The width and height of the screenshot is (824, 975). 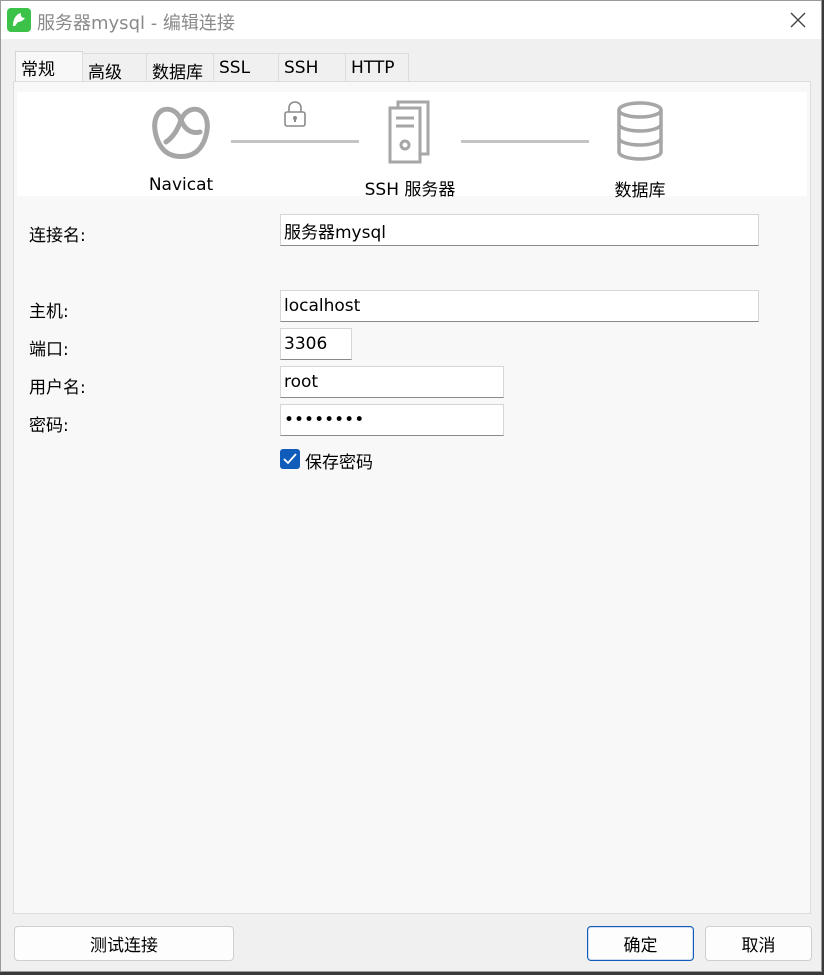 What do you see at coordinates (640, 131) in the screenshot?
I see `database-icon` at bounding box center [640, 131].